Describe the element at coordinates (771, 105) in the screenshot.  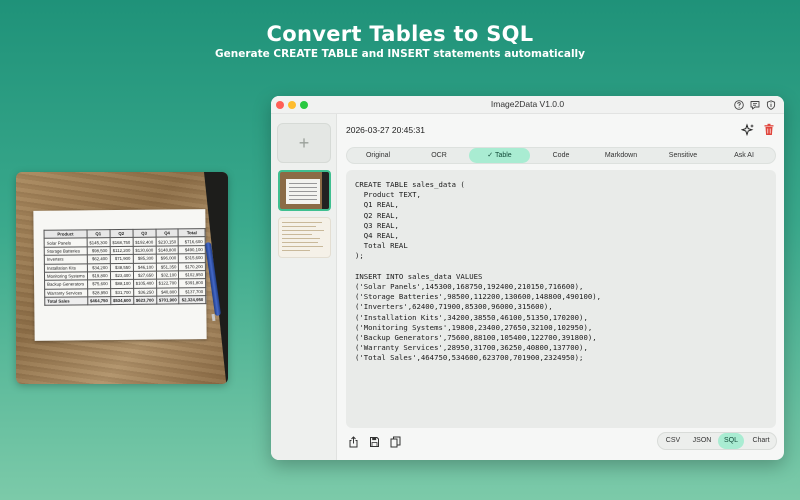
I see `info-icon` at that location.